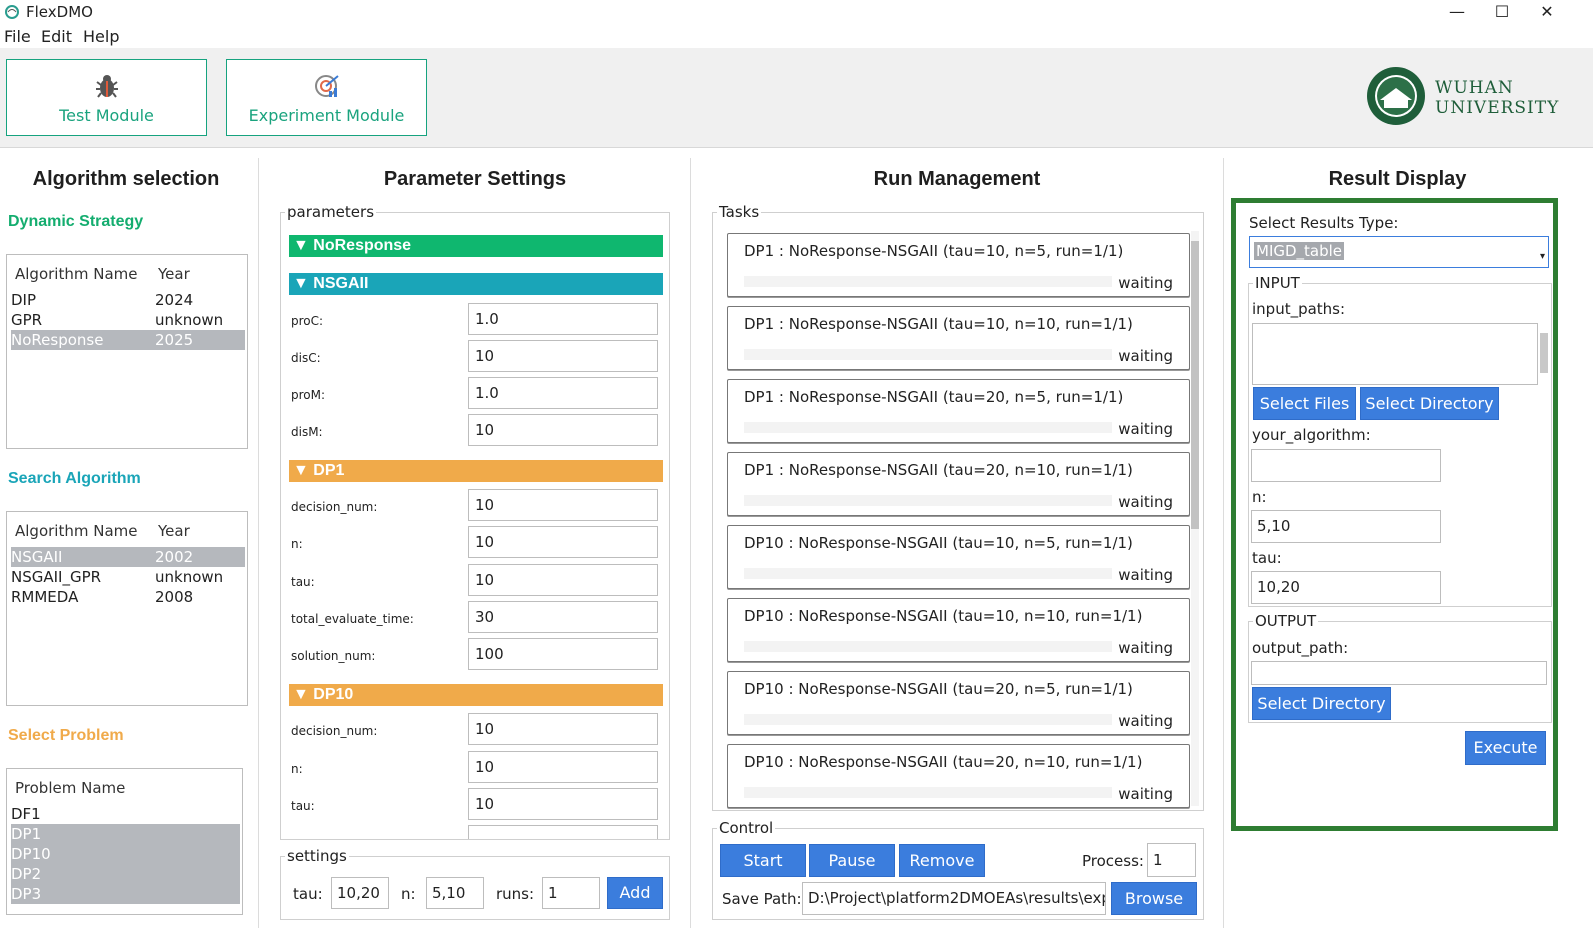 The width and height of the screenshot is (1593, 948). Describe the element at coordinates (563, 617) in the screenshot. I see `param-input: 30` at that location.